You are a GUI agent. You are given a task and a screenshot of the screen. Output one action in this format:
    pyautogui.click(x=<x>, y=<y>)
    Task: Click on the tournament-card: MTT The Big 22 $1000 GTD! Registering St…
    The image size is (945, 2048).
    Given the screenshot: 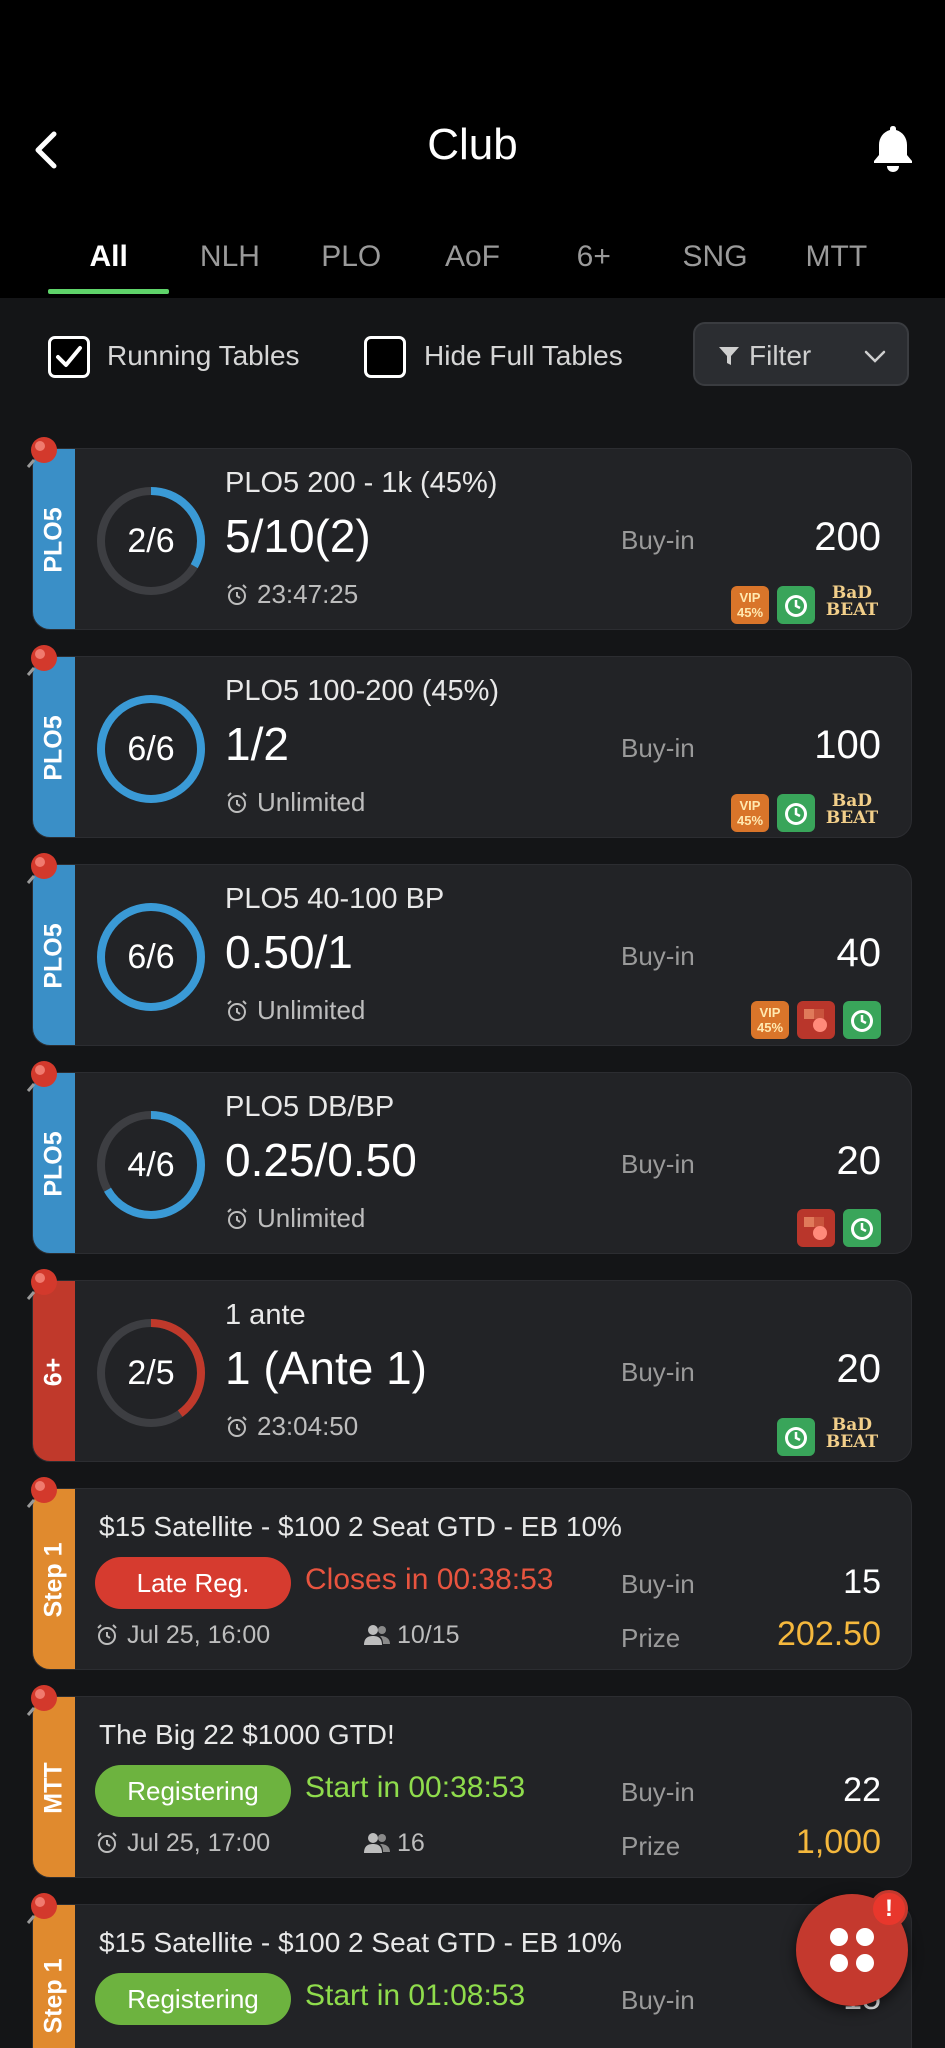 What is the action you would take?
    pyautogui.click(x=472, y=1787)
    